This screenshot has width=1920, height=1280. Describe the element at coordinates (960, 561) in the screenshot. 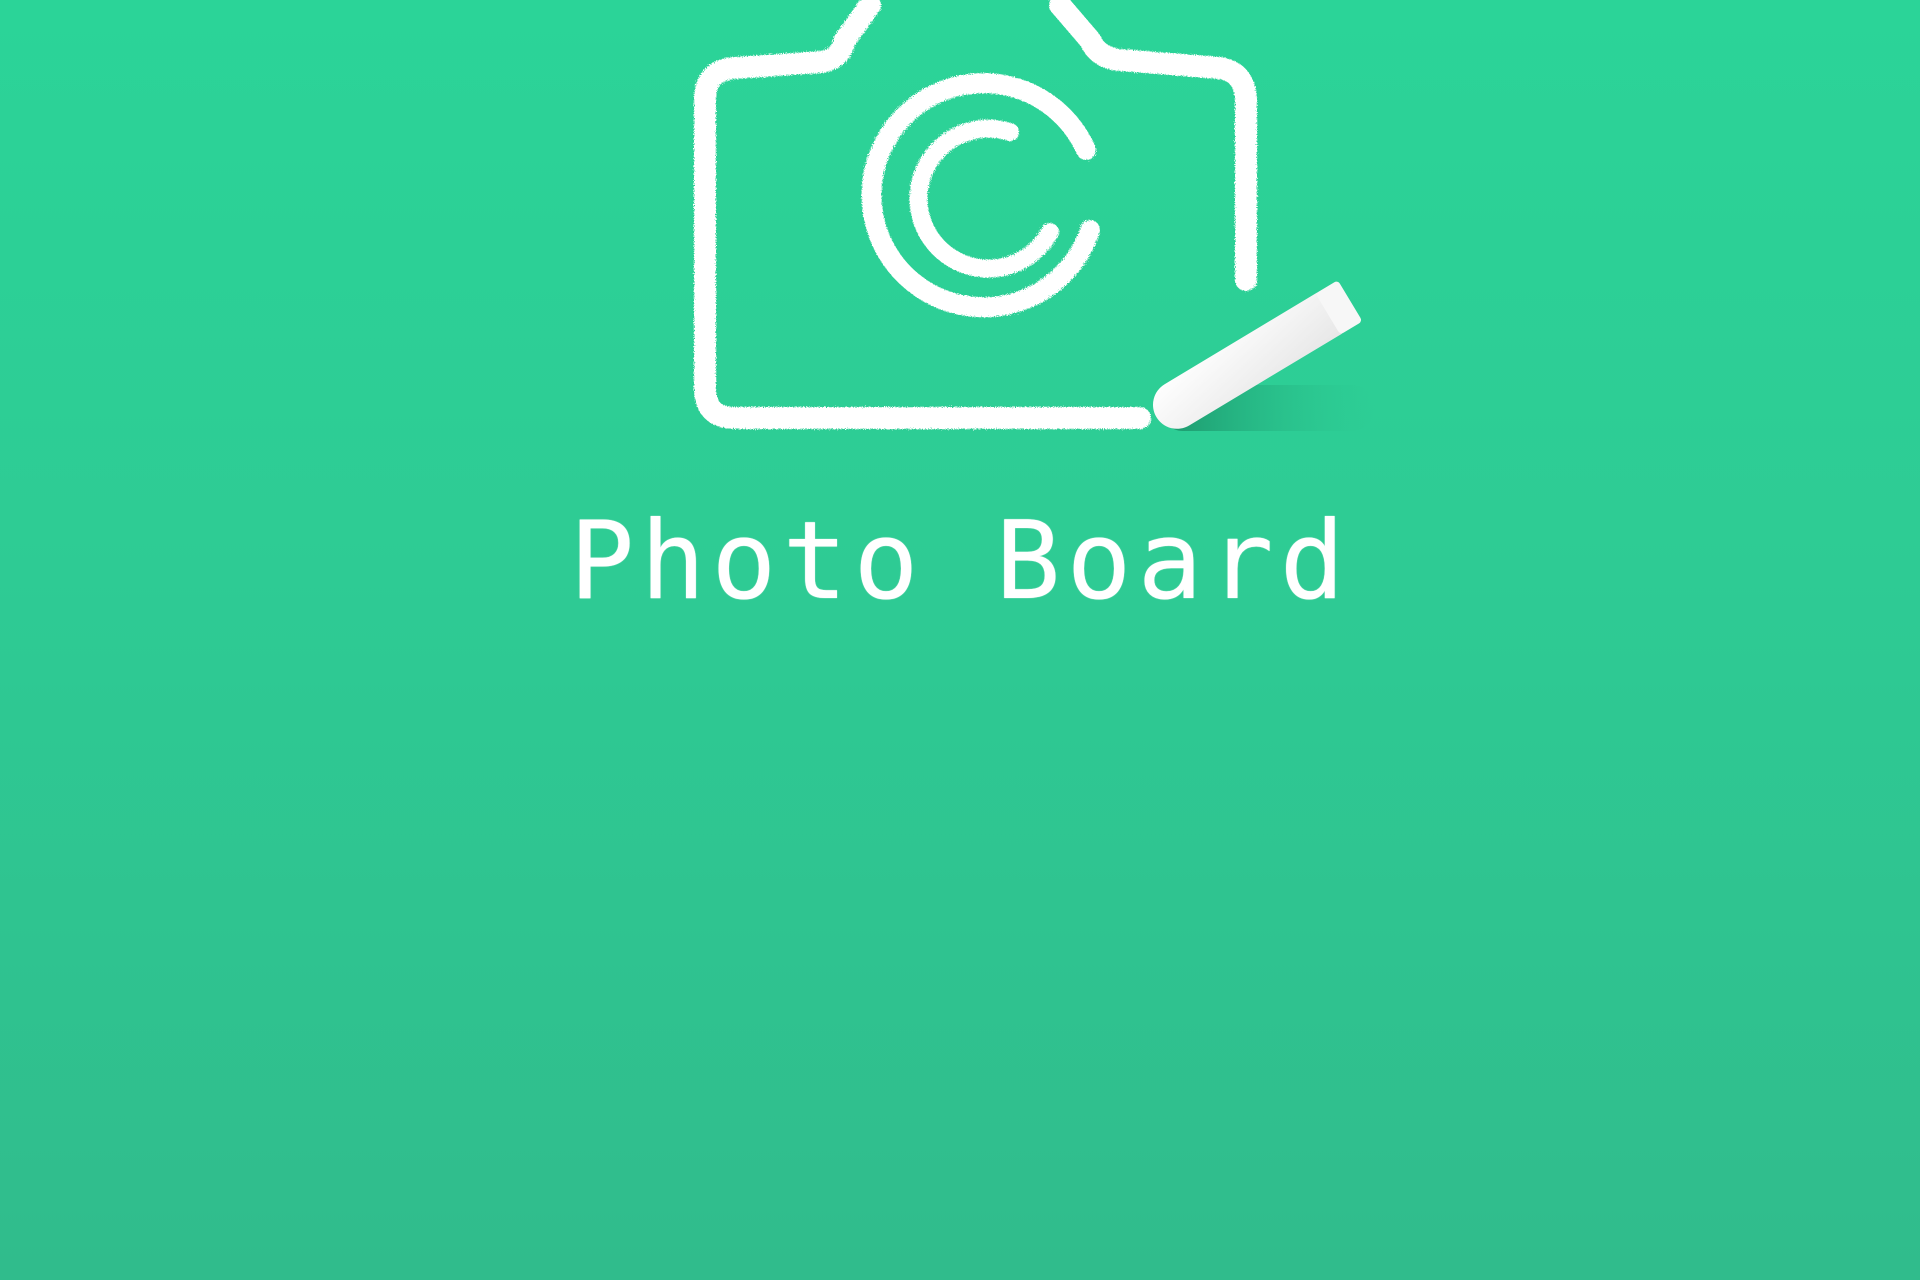

I see `app-title: Photo Board` at that location.